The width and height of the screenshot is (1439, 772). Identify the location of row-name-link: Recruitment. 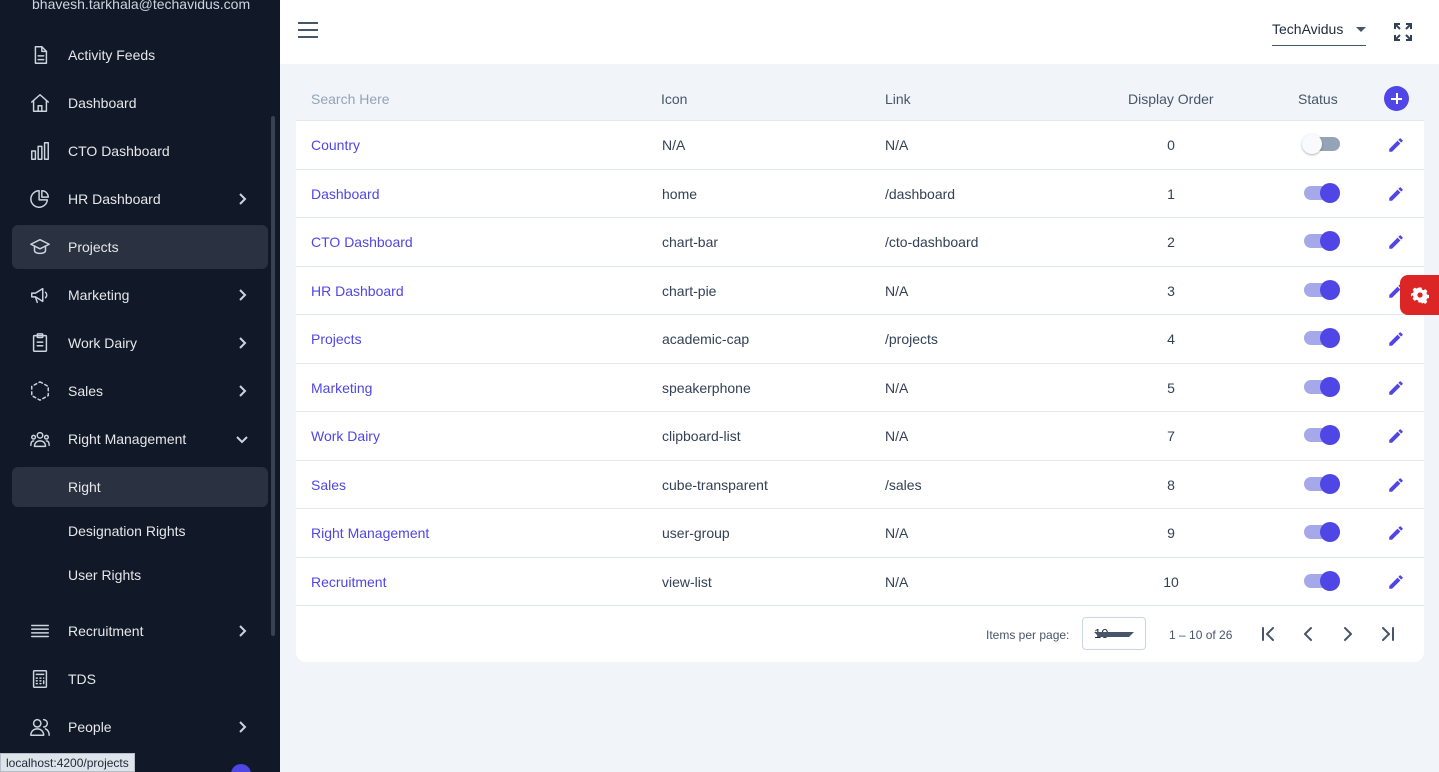
(348, 582).